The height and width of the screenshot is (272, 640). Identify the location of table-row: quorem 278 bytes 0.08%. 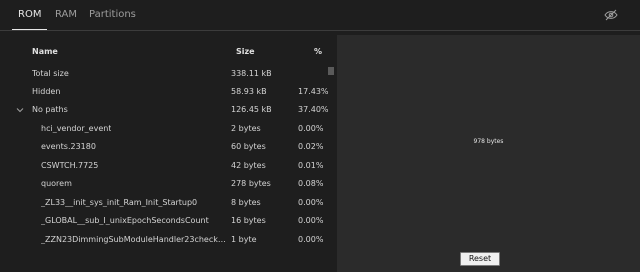
(165, 184).